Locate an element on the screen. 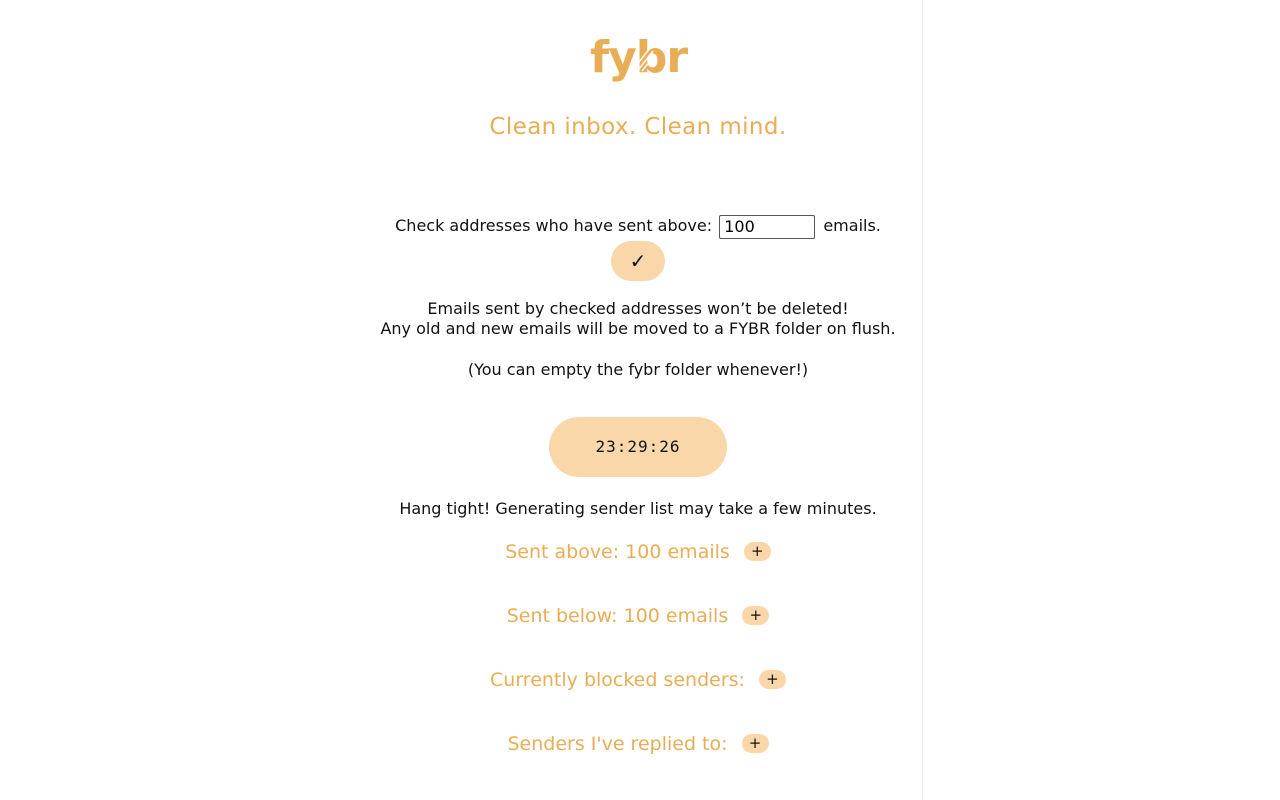 The width and height of the screenshot is (1280, 800). svg-text: fybr is located at coordinates (639, 57).